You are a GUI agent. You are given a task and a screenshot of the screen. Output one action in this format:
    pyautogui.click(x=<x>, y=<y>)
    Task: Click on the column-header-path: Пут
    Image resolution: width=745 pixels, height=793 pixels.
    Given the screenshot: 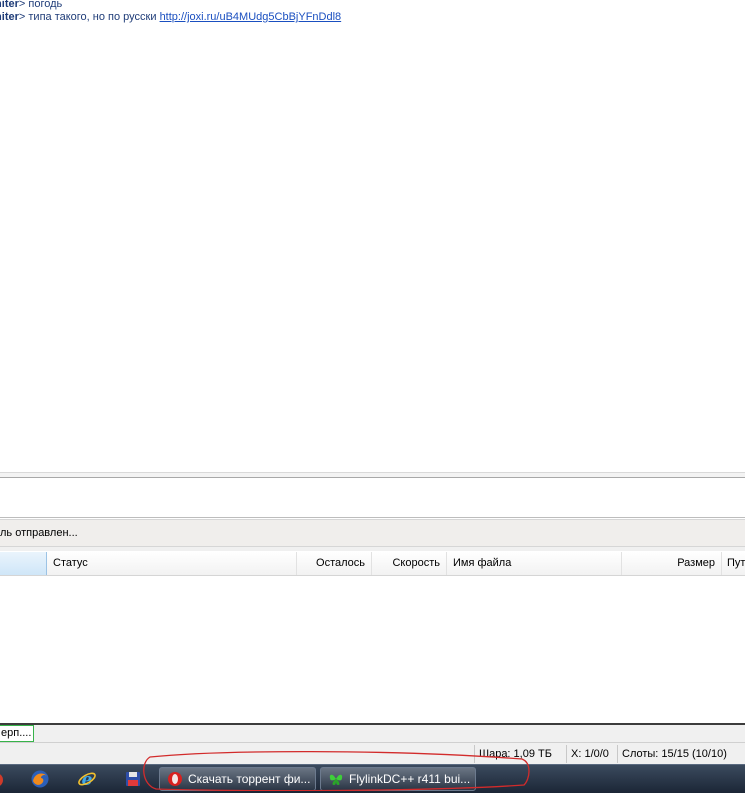 What is the action you would take?
    pyautogui.click(x=733, y=563)
    